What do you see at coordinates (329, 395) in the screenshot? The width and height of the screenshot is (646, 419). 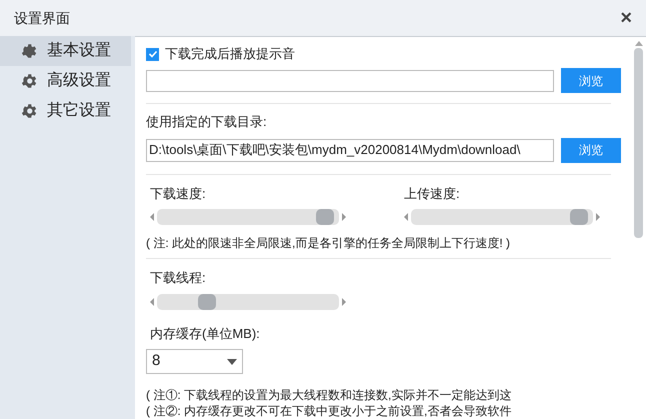 I see `note-text: ( 注①: 下载线程的设置为最大线程数和连接数,实际并不一定能达到这` at bounding box center [329, 395].